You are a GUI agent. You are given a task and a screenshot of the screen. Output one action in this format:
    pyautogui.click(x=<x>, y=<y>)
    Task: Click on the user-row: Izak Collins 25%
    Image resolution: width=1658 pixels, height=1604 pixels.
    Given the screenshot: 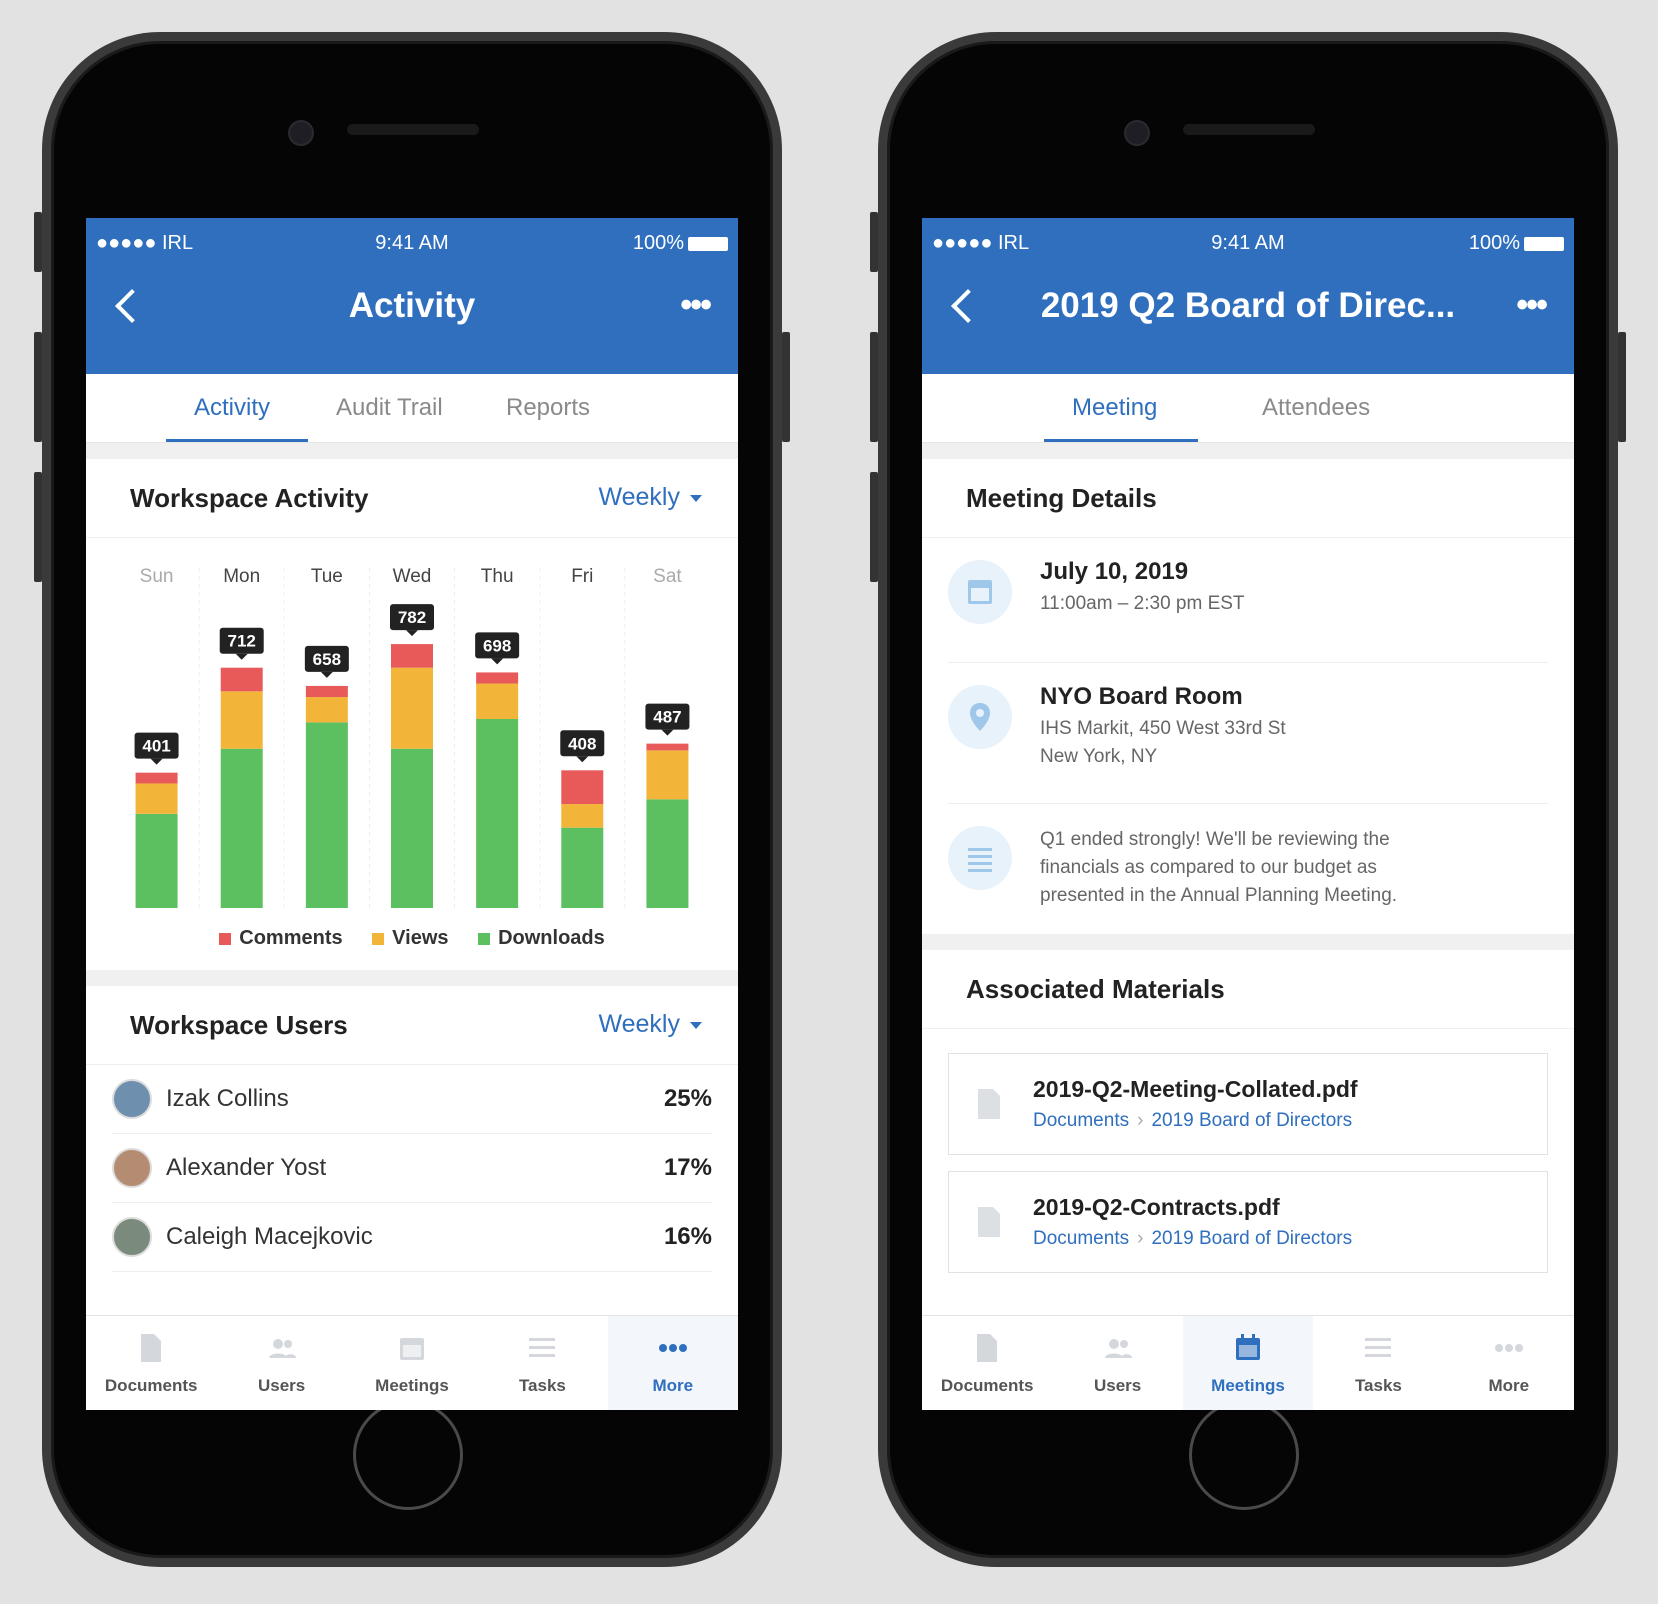 What is the action you would take?
    pyautogui.click(x=412, y=1099)
    